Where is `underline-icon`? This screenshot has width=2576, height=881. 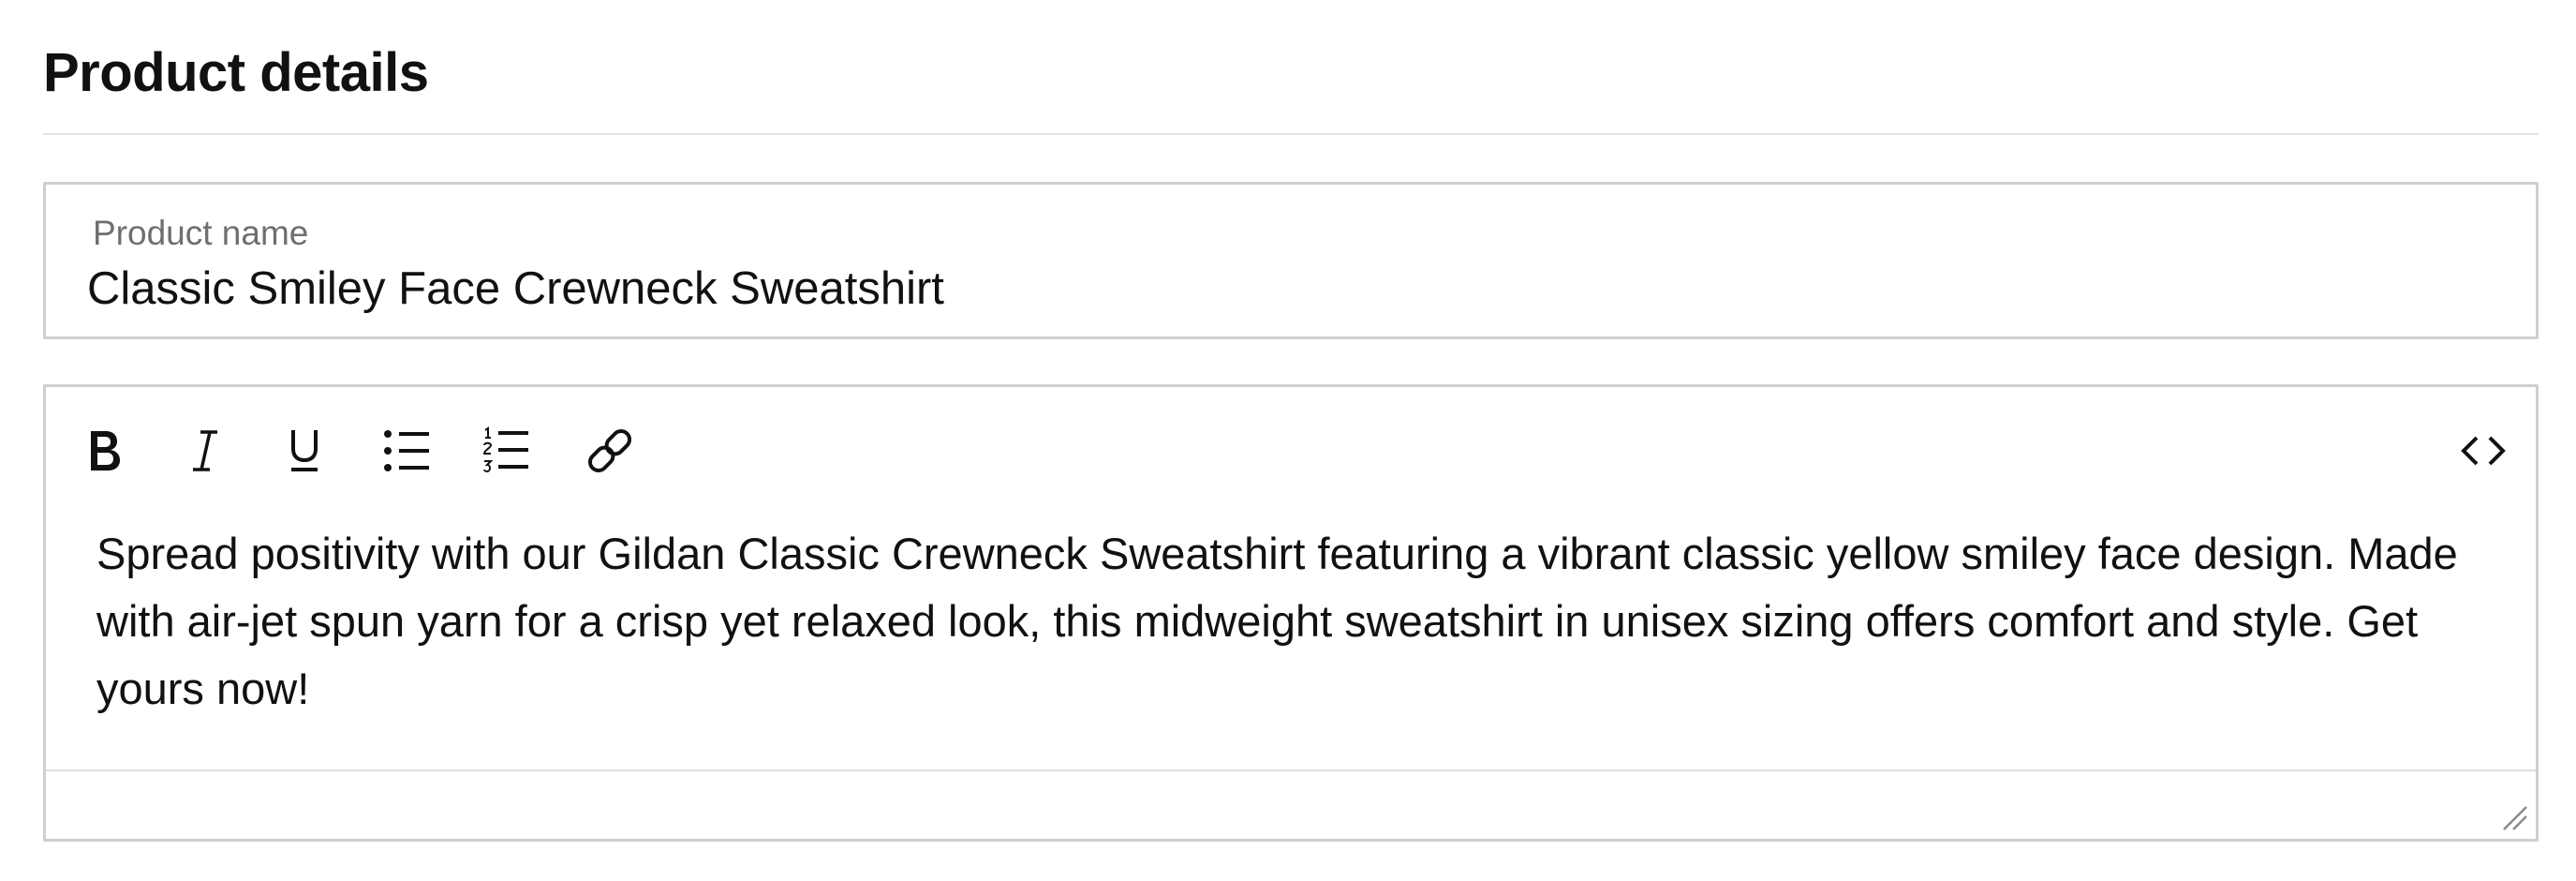 underline-icon is located at coordinates (304, 451).